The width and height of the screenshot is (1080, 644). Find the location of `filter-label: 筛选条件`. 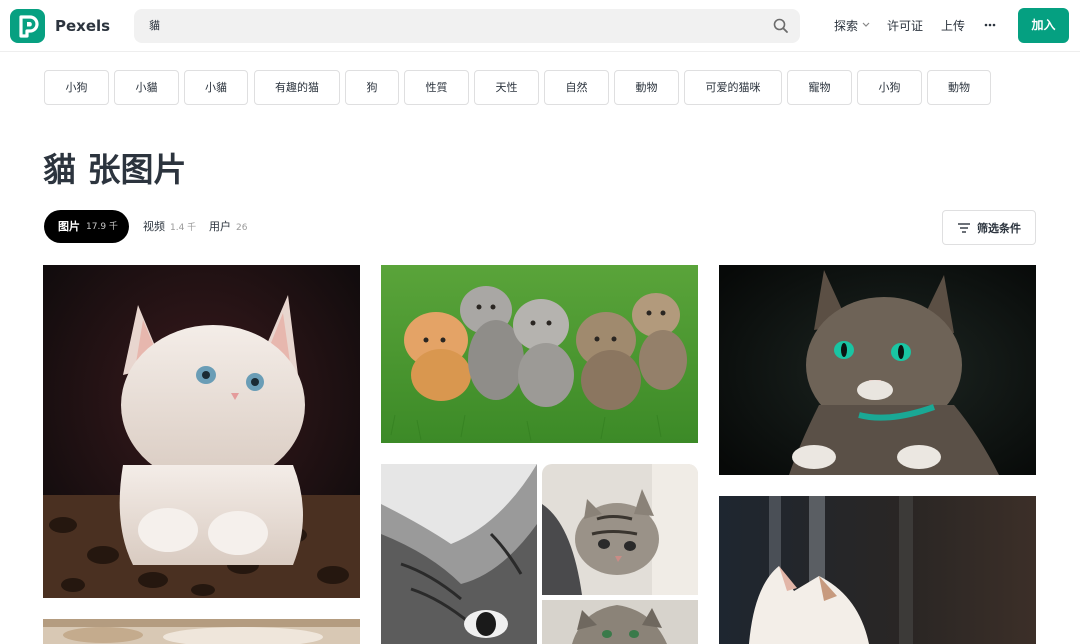

filter-label: 筛选条件 is located at coordinates (999, 228).